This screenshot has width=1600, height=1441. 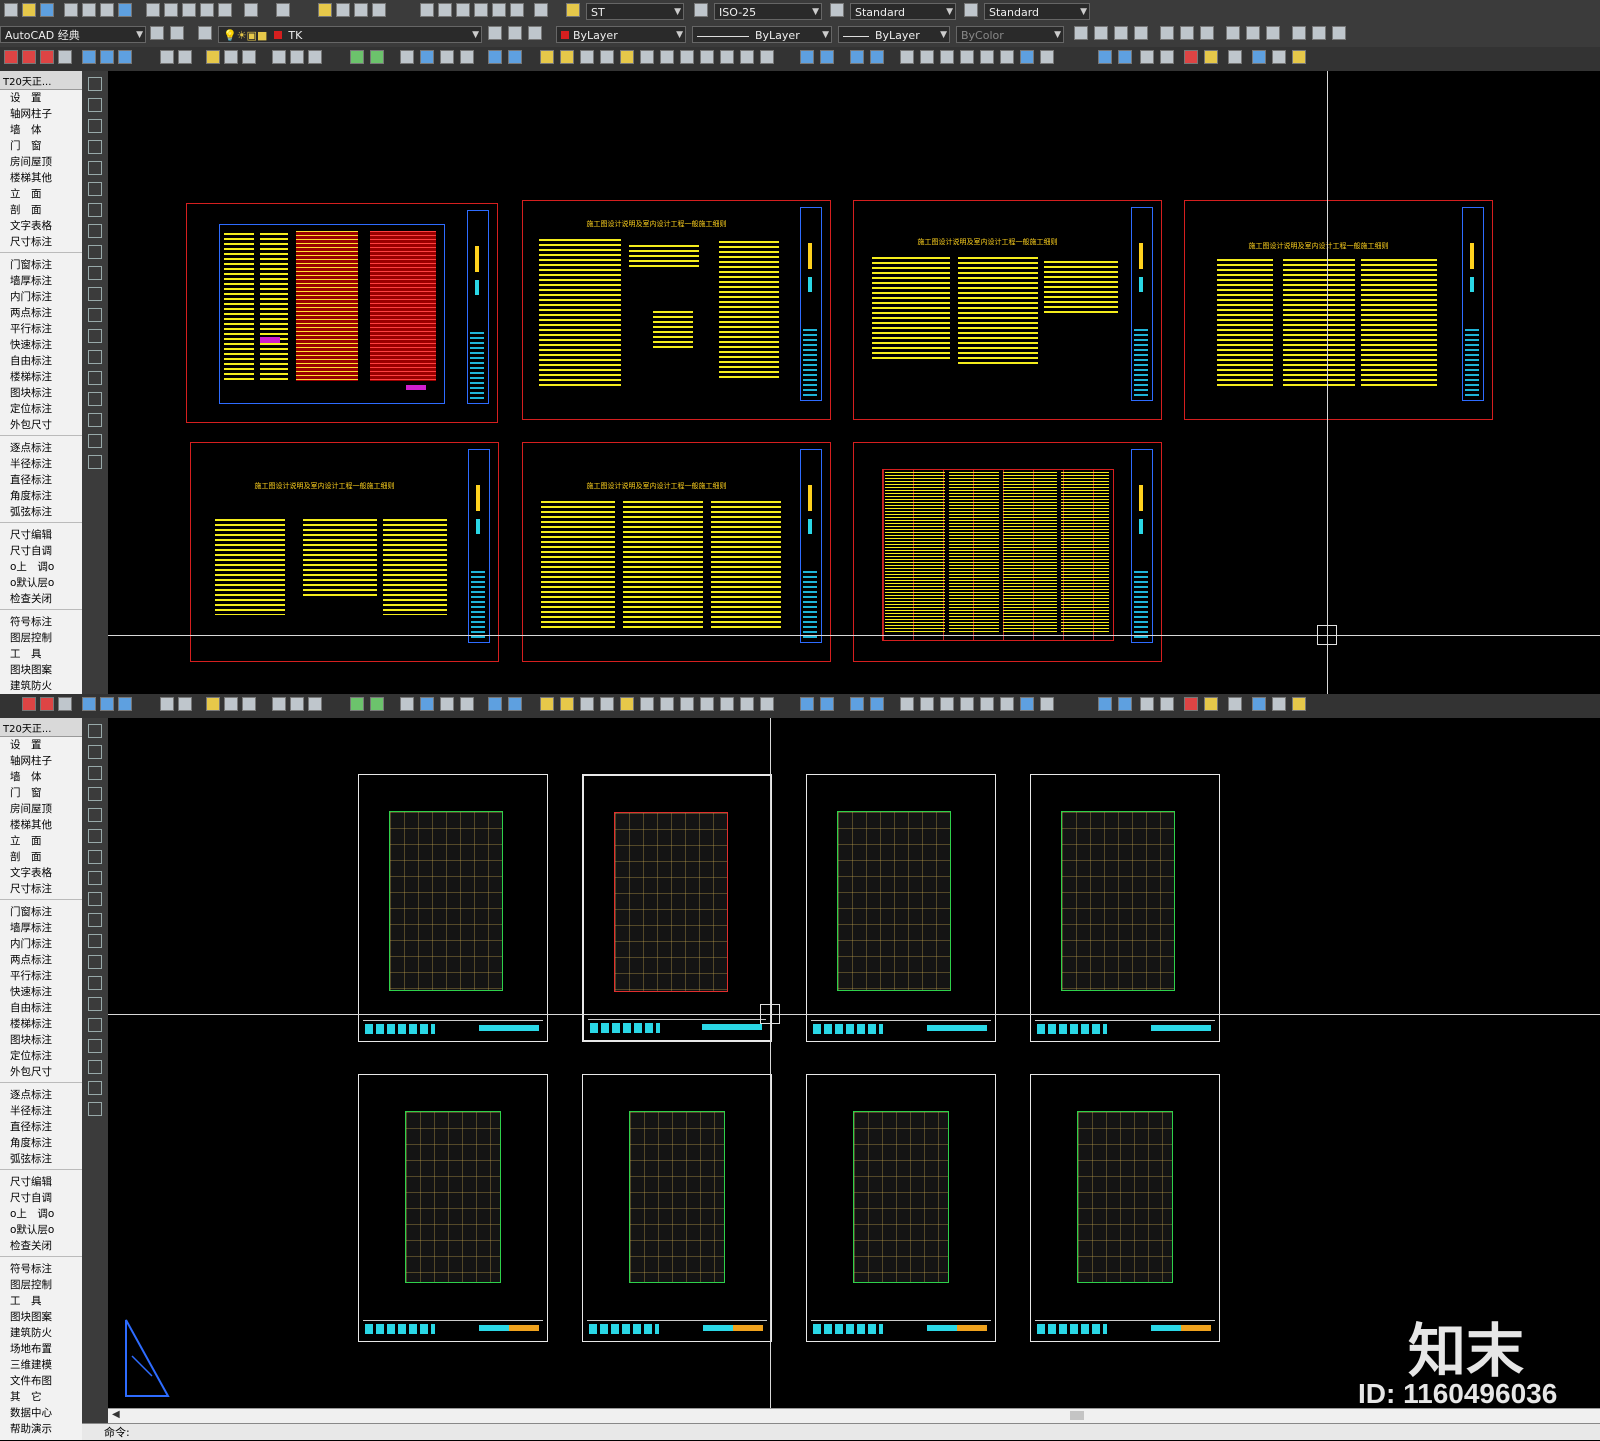 I want to click on region-icon, so click(x=95, y=420).